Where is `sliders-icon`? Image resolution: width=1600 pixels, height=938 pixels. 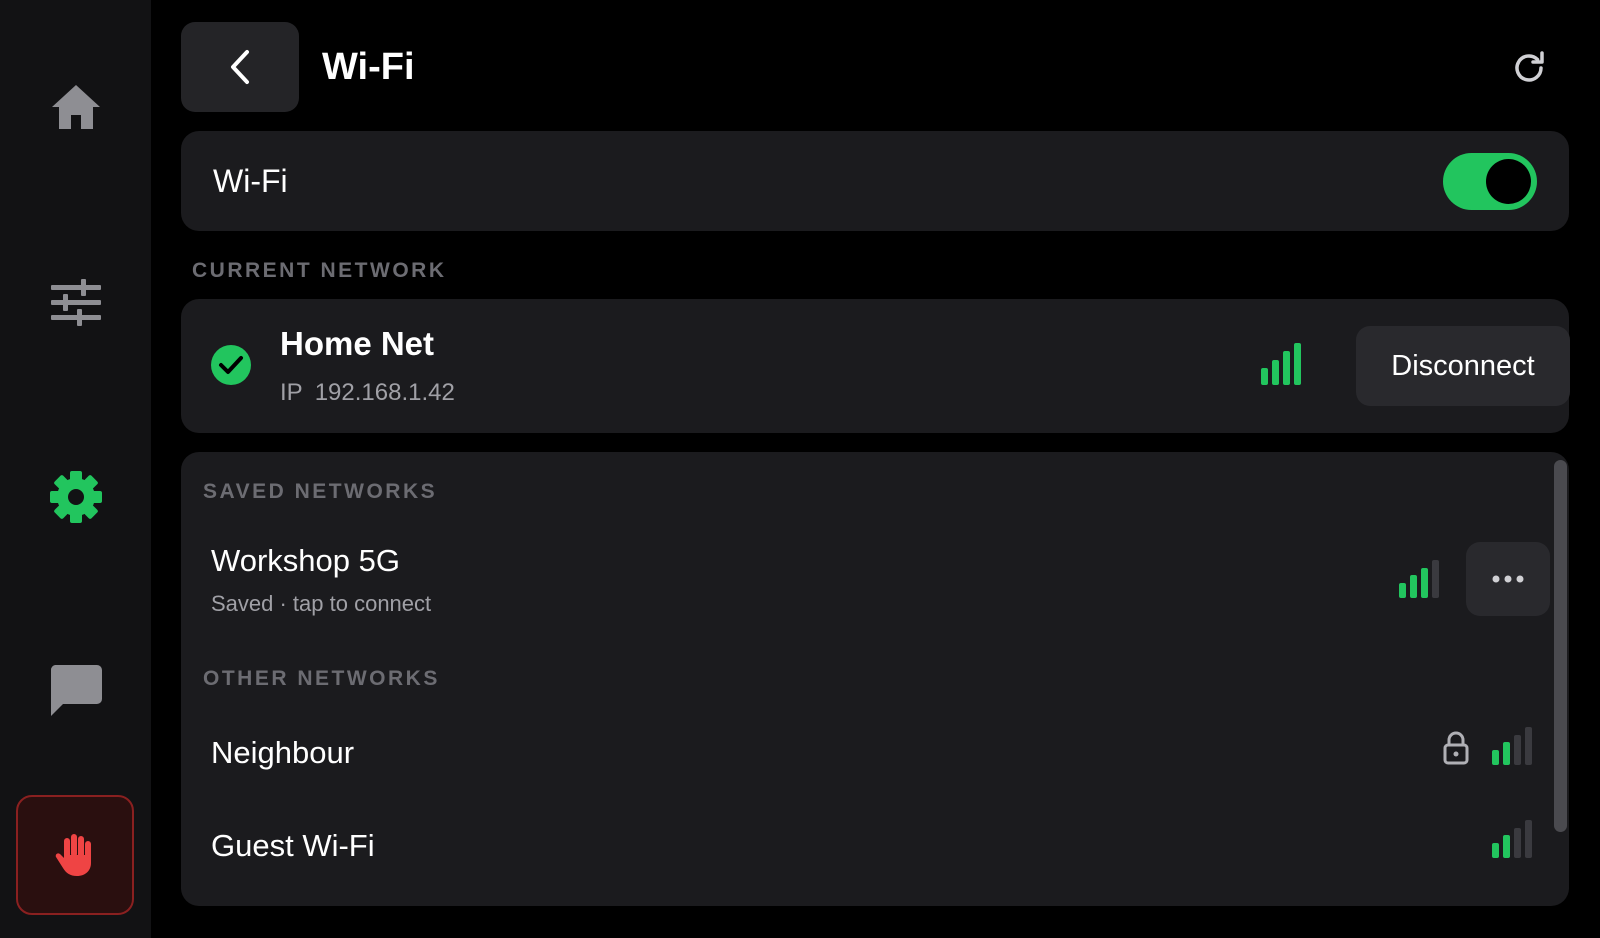
sliders-icon is located at coordinates (75, 302).